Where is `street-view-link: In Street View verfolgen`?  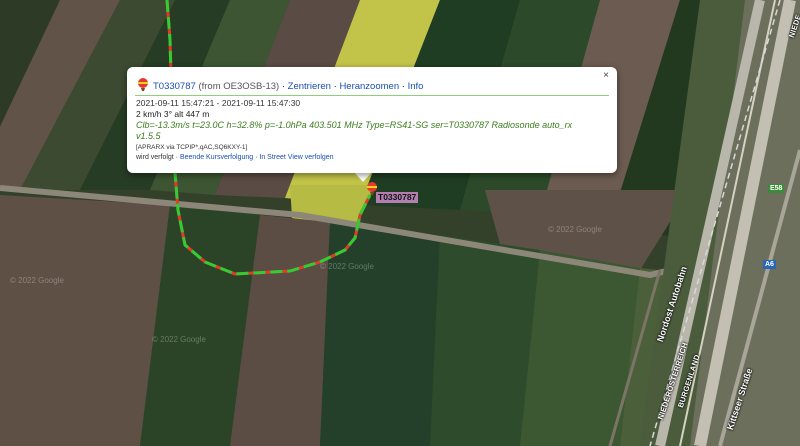
street-view-link: In Street View verfolgen is located at coordinates (296, 157).